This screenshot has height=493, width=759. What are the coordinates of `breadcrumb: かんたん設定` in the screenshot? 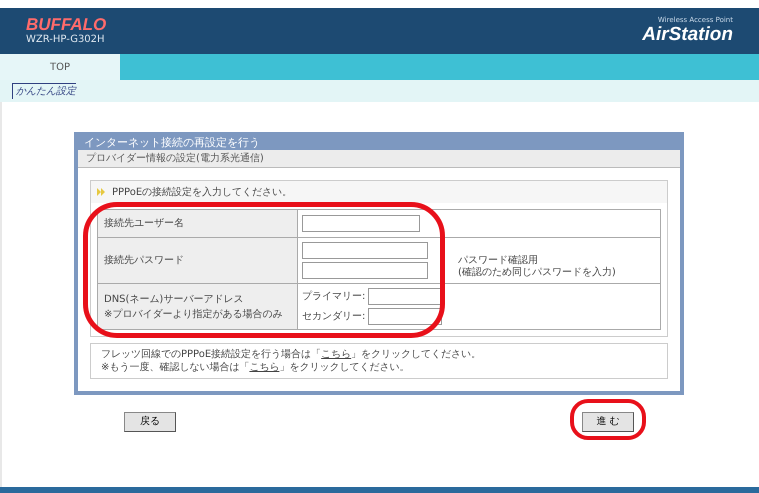 It's located at (44, 91).